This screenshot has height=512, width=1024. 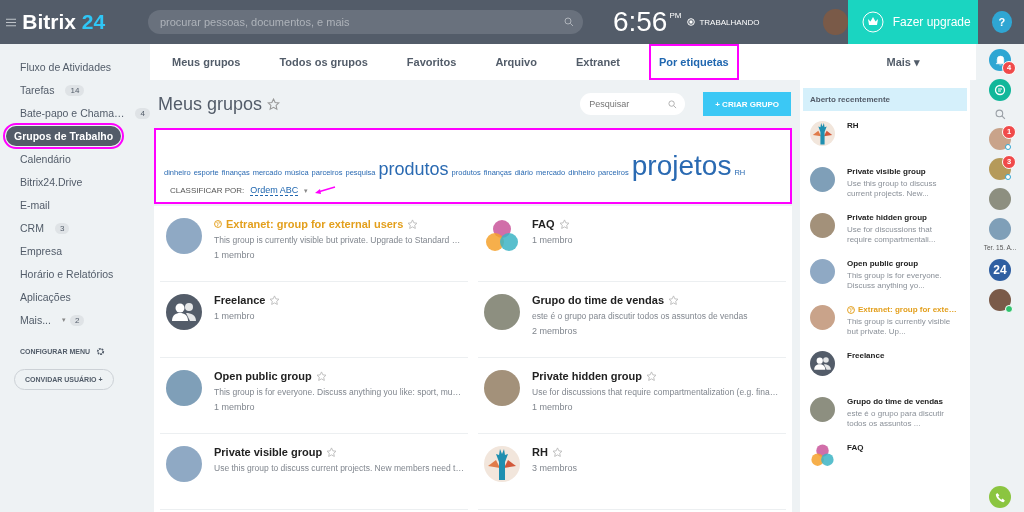 I want to click on sort-dropdown: Ordem ABC, so click(x=274, y=190).